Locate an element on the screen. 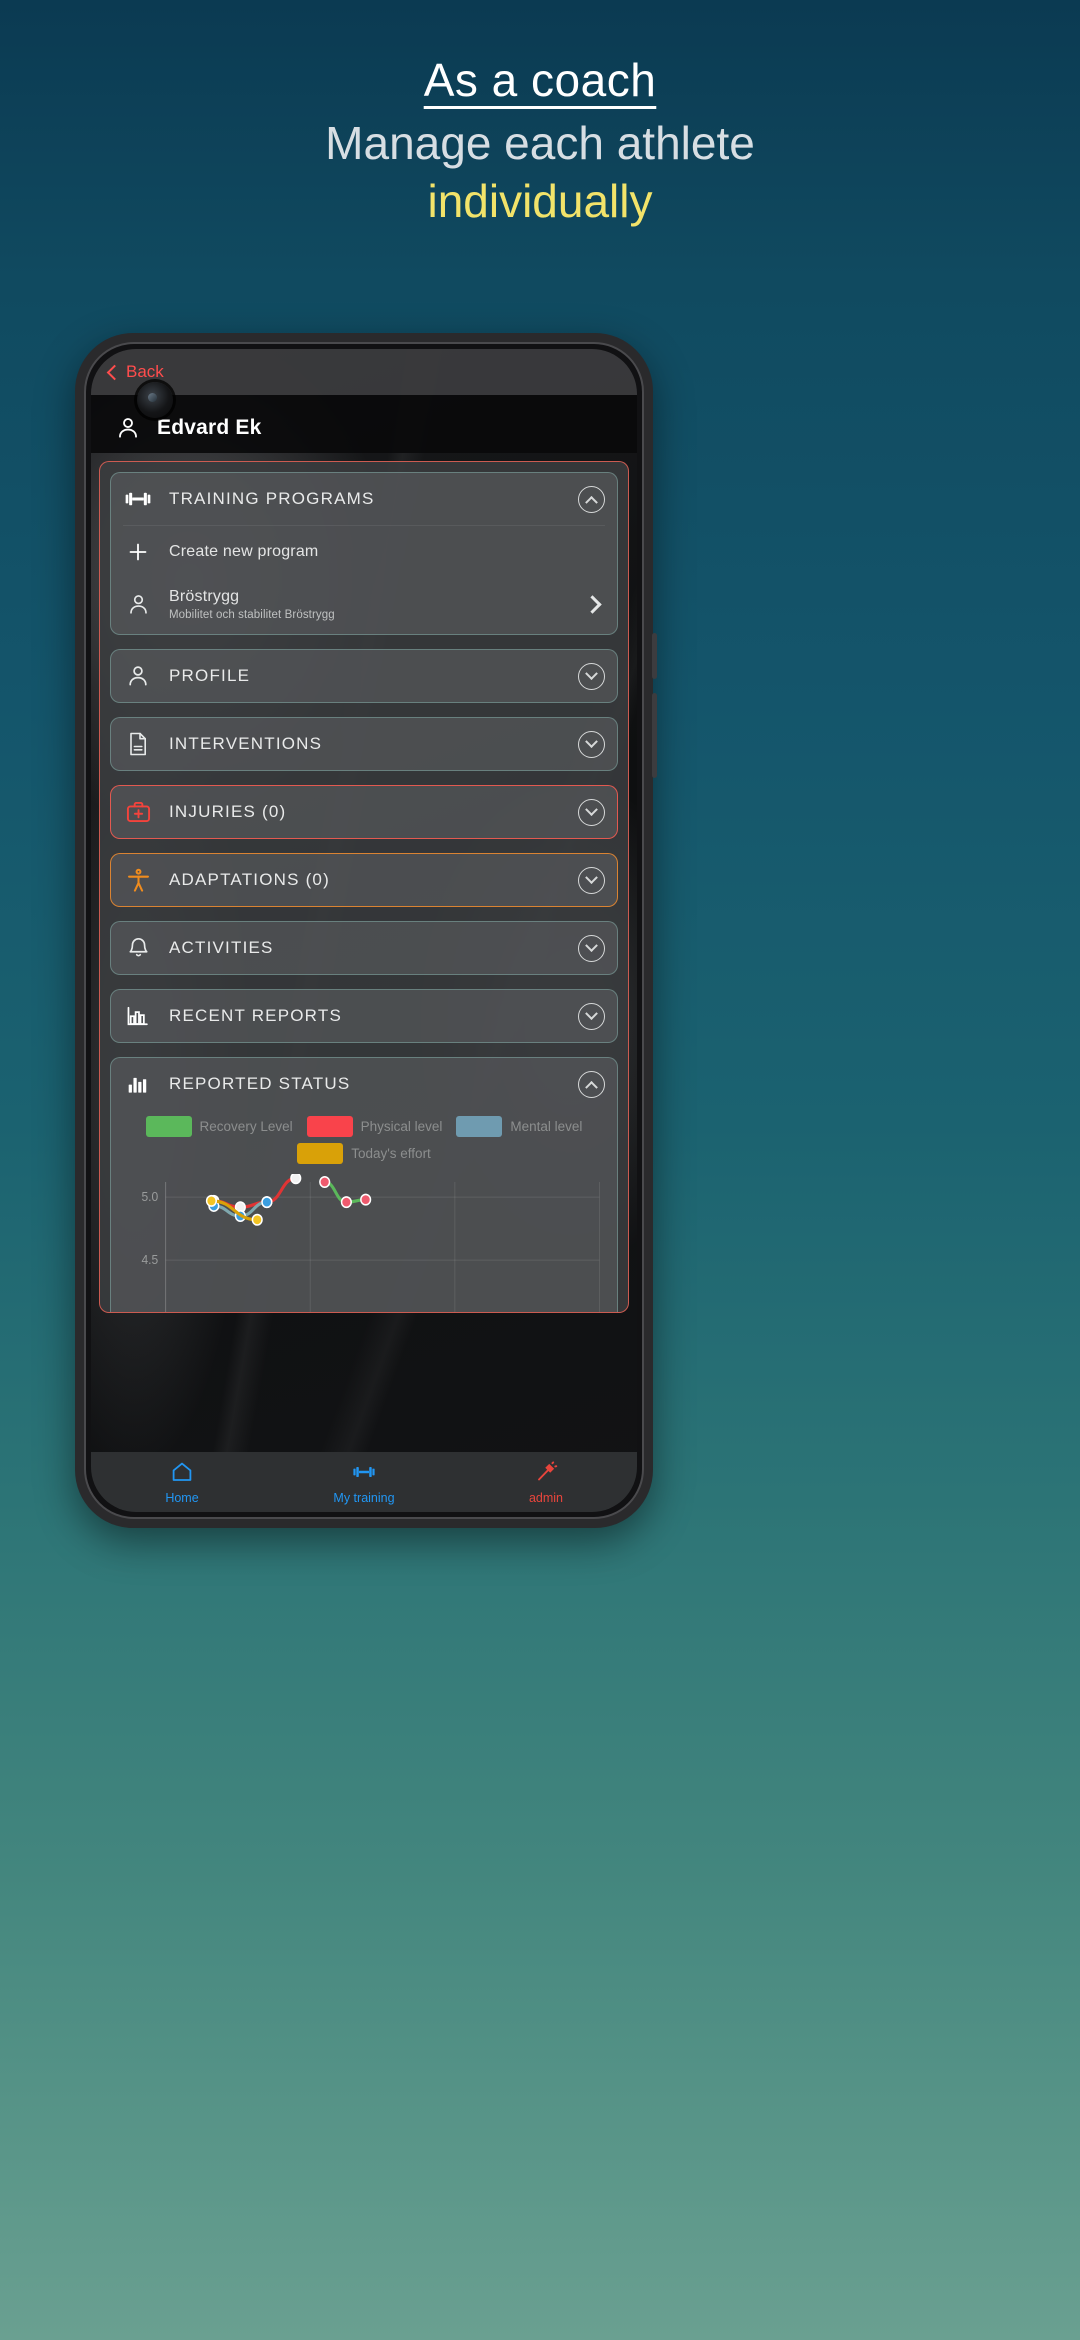  legend-item: Physical level is located at coordinates (374, 1126).